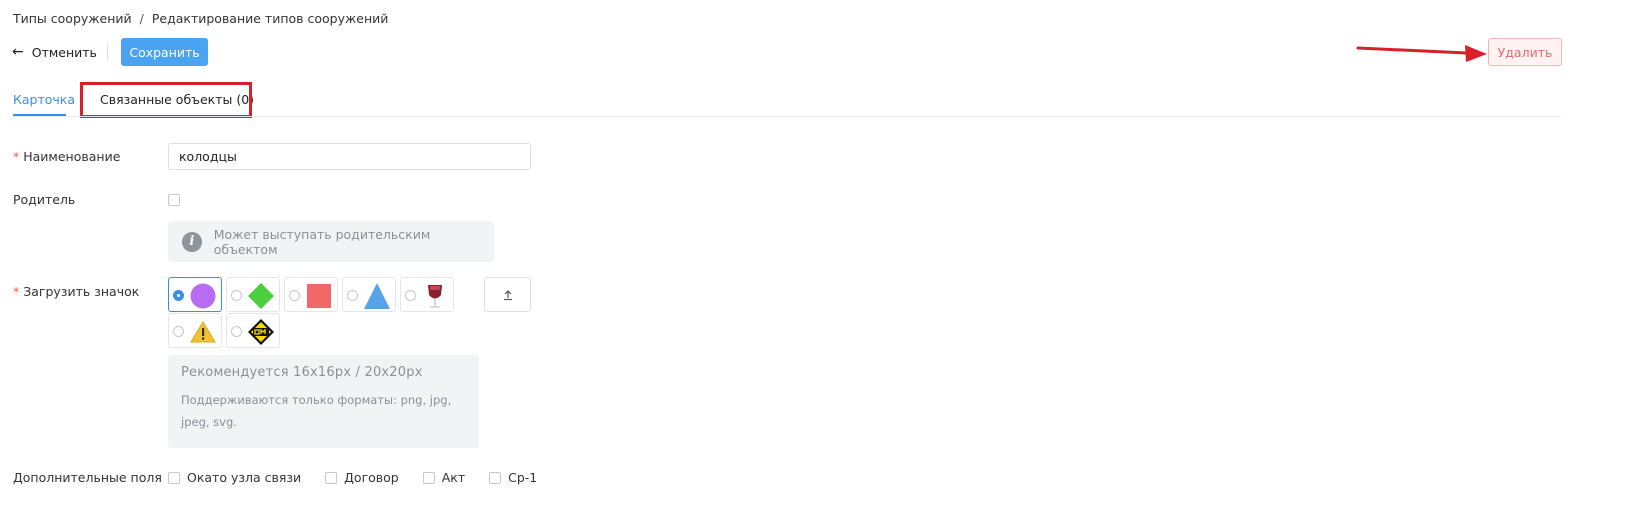 The image size is (1633, 529). I want to click on icon-option-triangle, so click(369, 294).